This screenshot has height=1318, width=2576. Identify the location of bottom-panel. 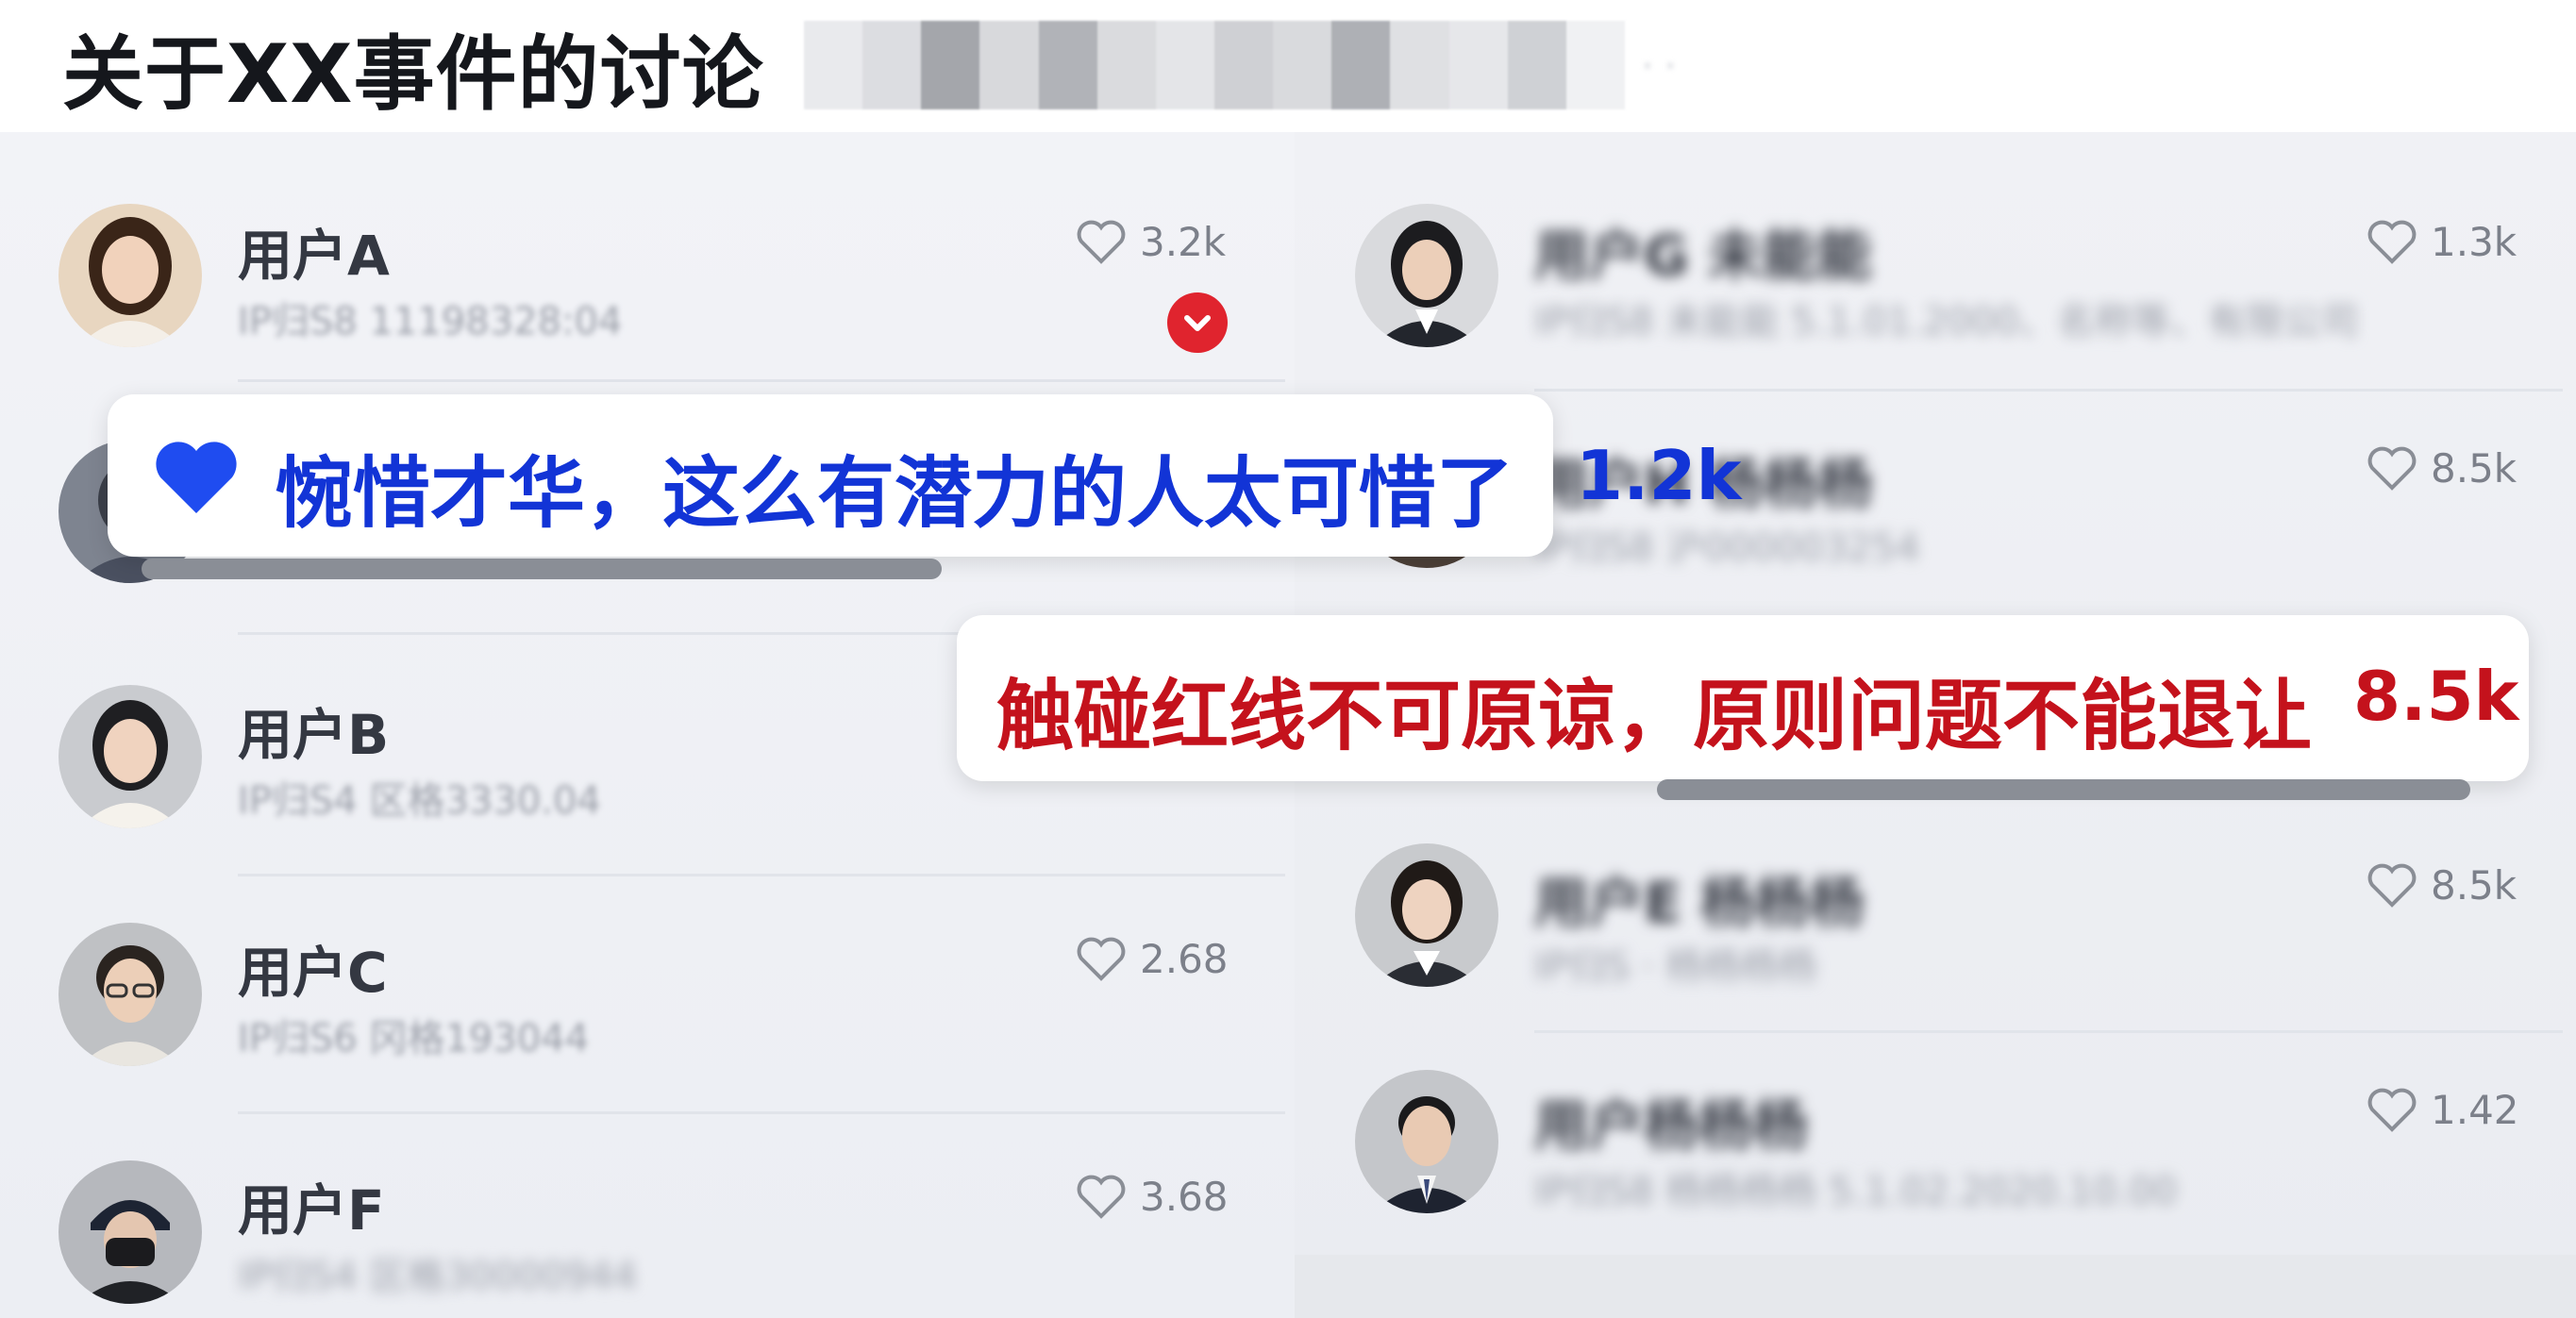
(1935, 1286).